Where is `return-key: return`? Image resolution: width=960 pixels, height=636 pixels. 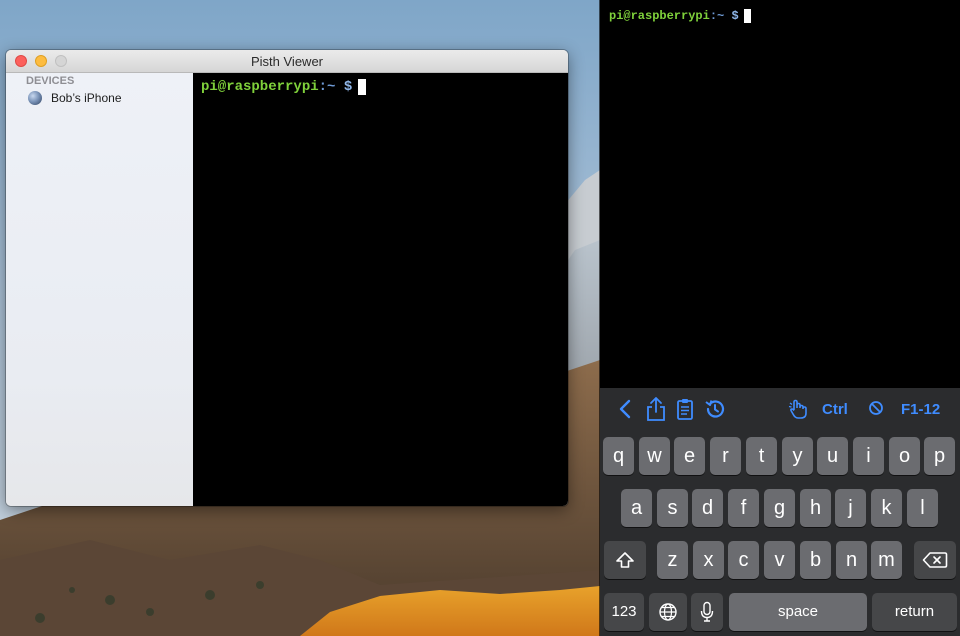
return-key: return is located at coordinates (914, 612).